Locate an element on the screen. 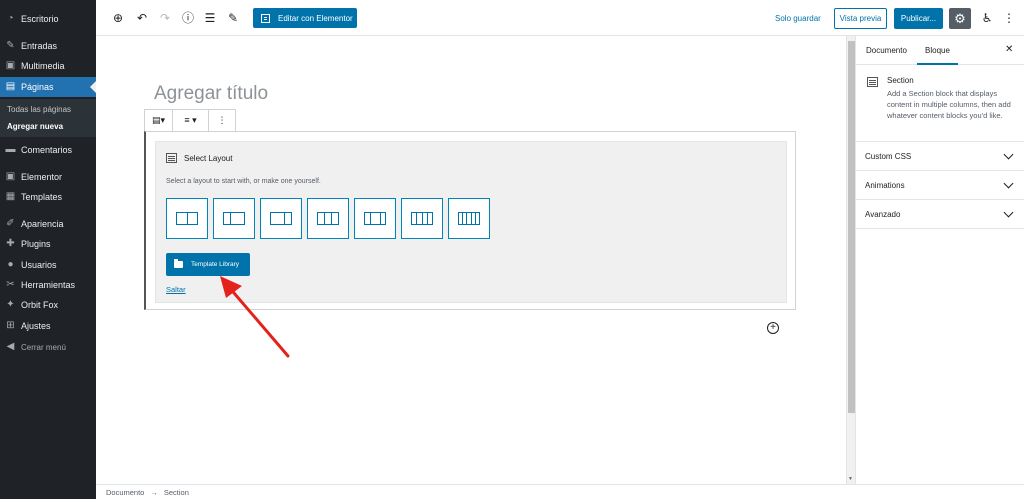 This screenshot has height=499, width=1024. preview-button: Vista previa is located at coordinates (860, 18).